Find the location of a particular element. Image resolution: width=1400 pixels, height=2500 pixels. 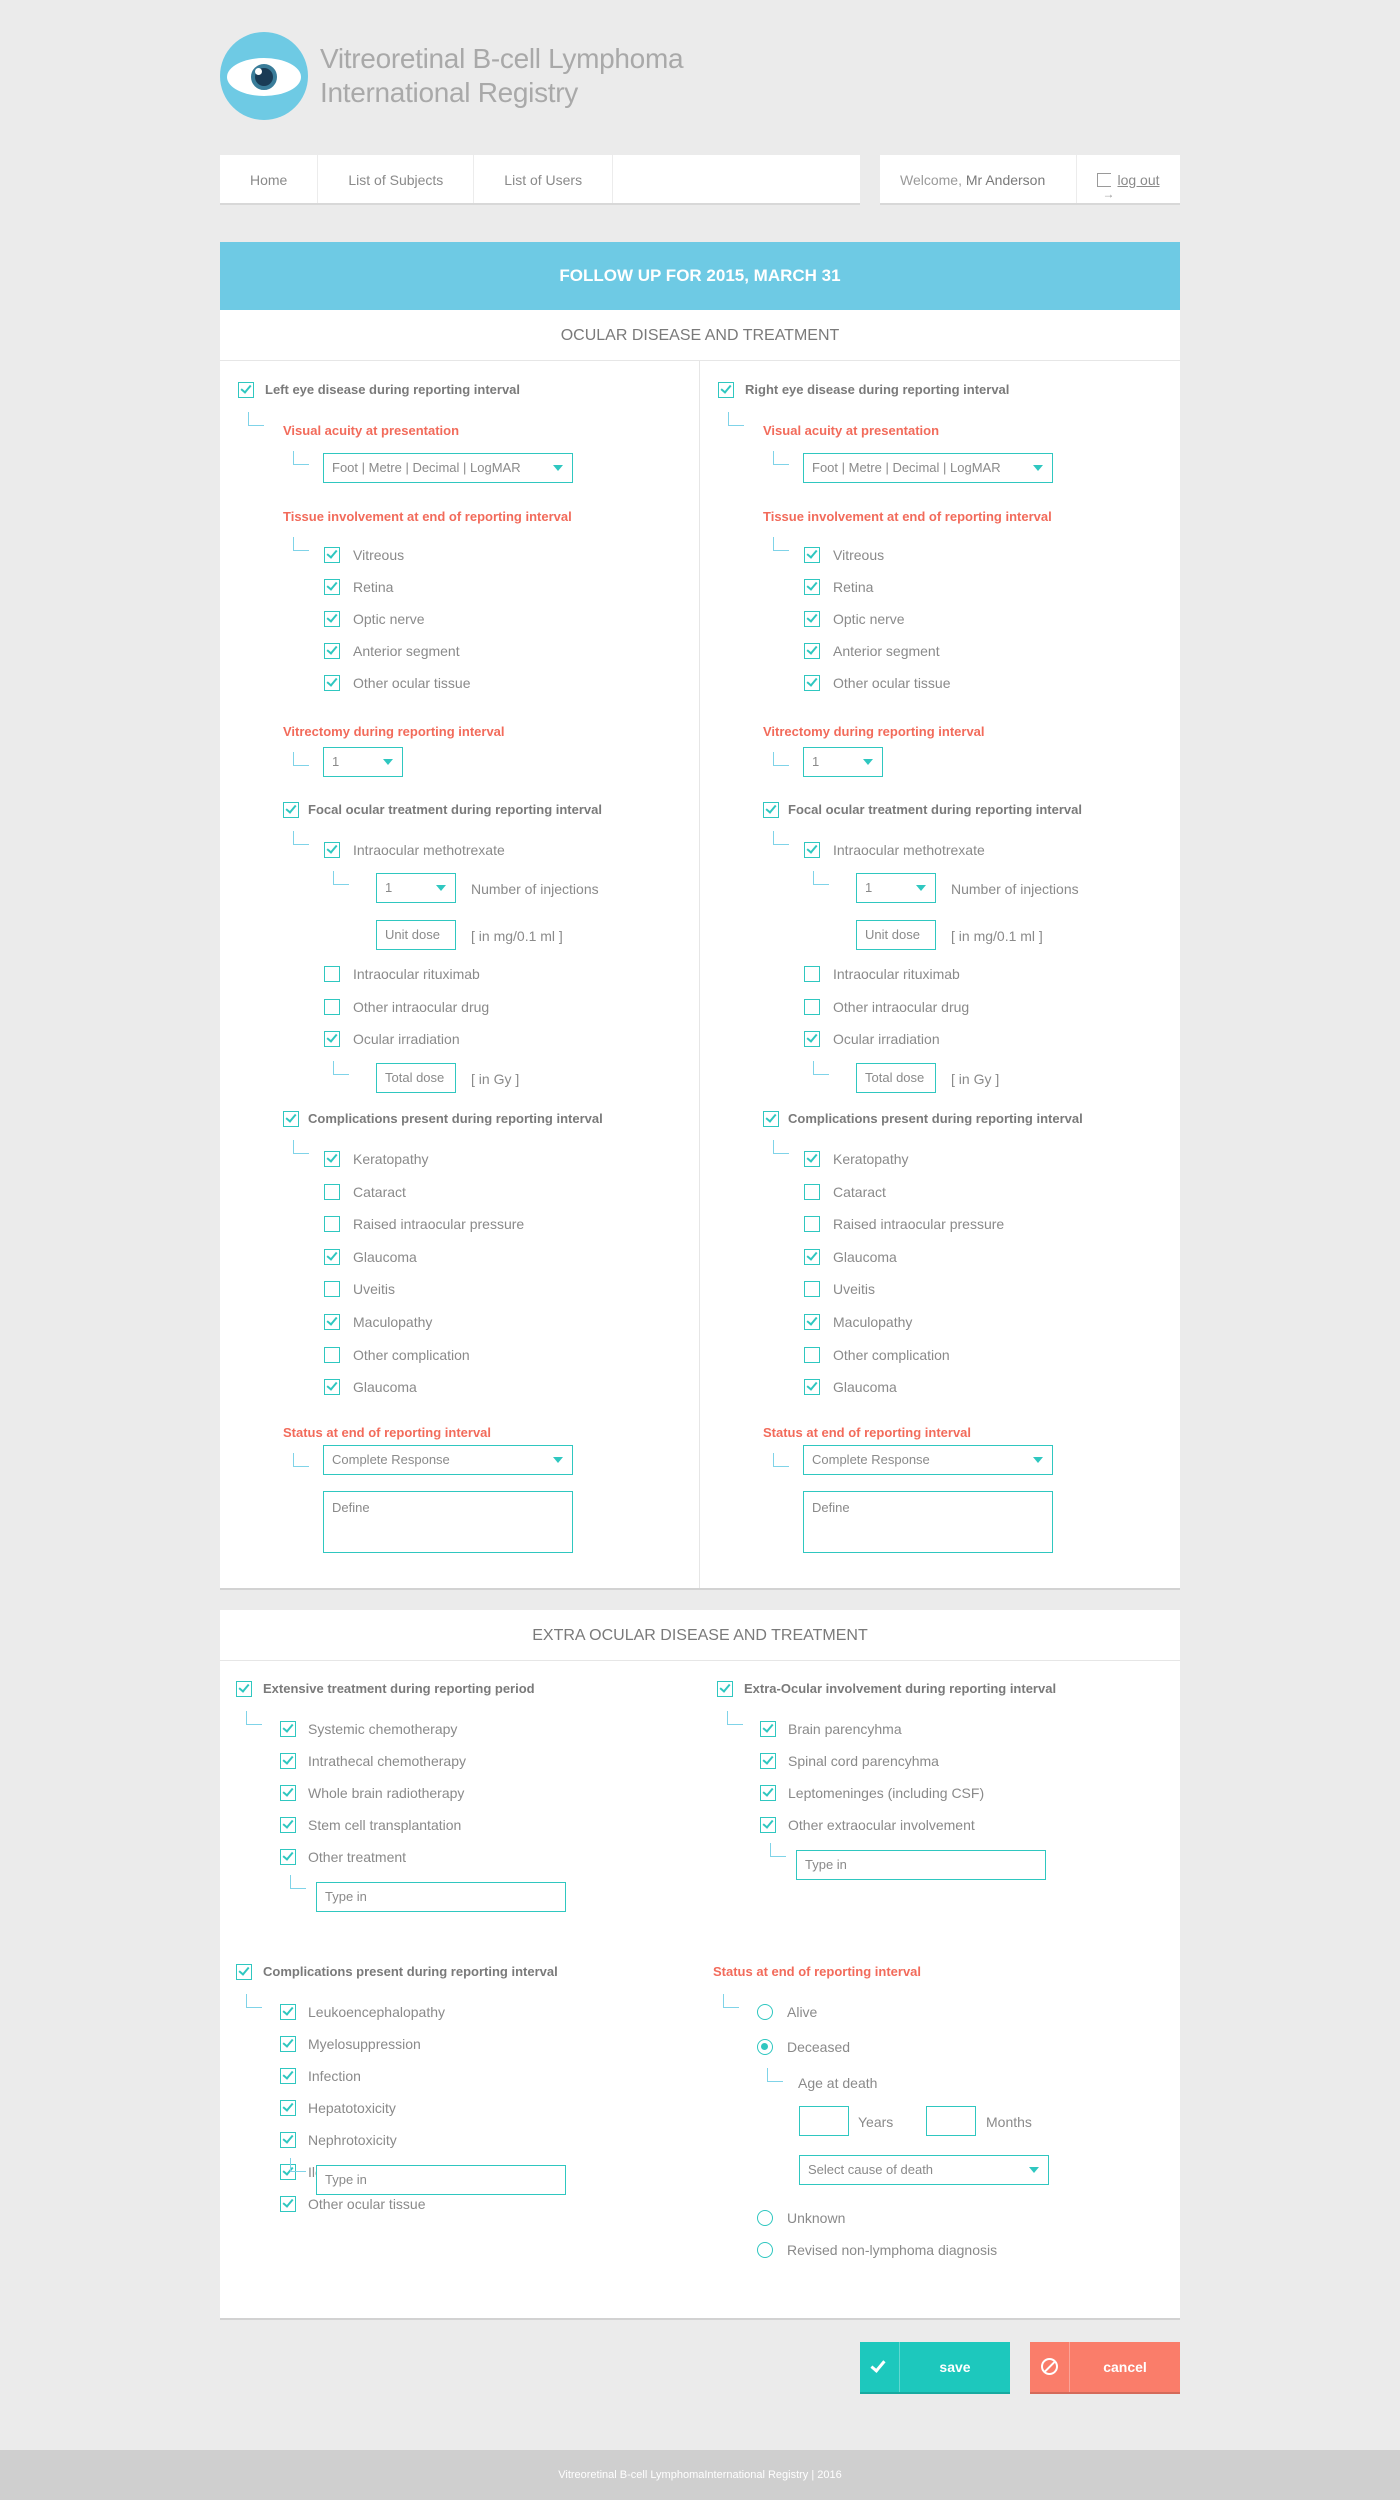

left-visual-acuity-select: Foot | Metre | Decimal | LogMAR is located at coordinates (448, 468).